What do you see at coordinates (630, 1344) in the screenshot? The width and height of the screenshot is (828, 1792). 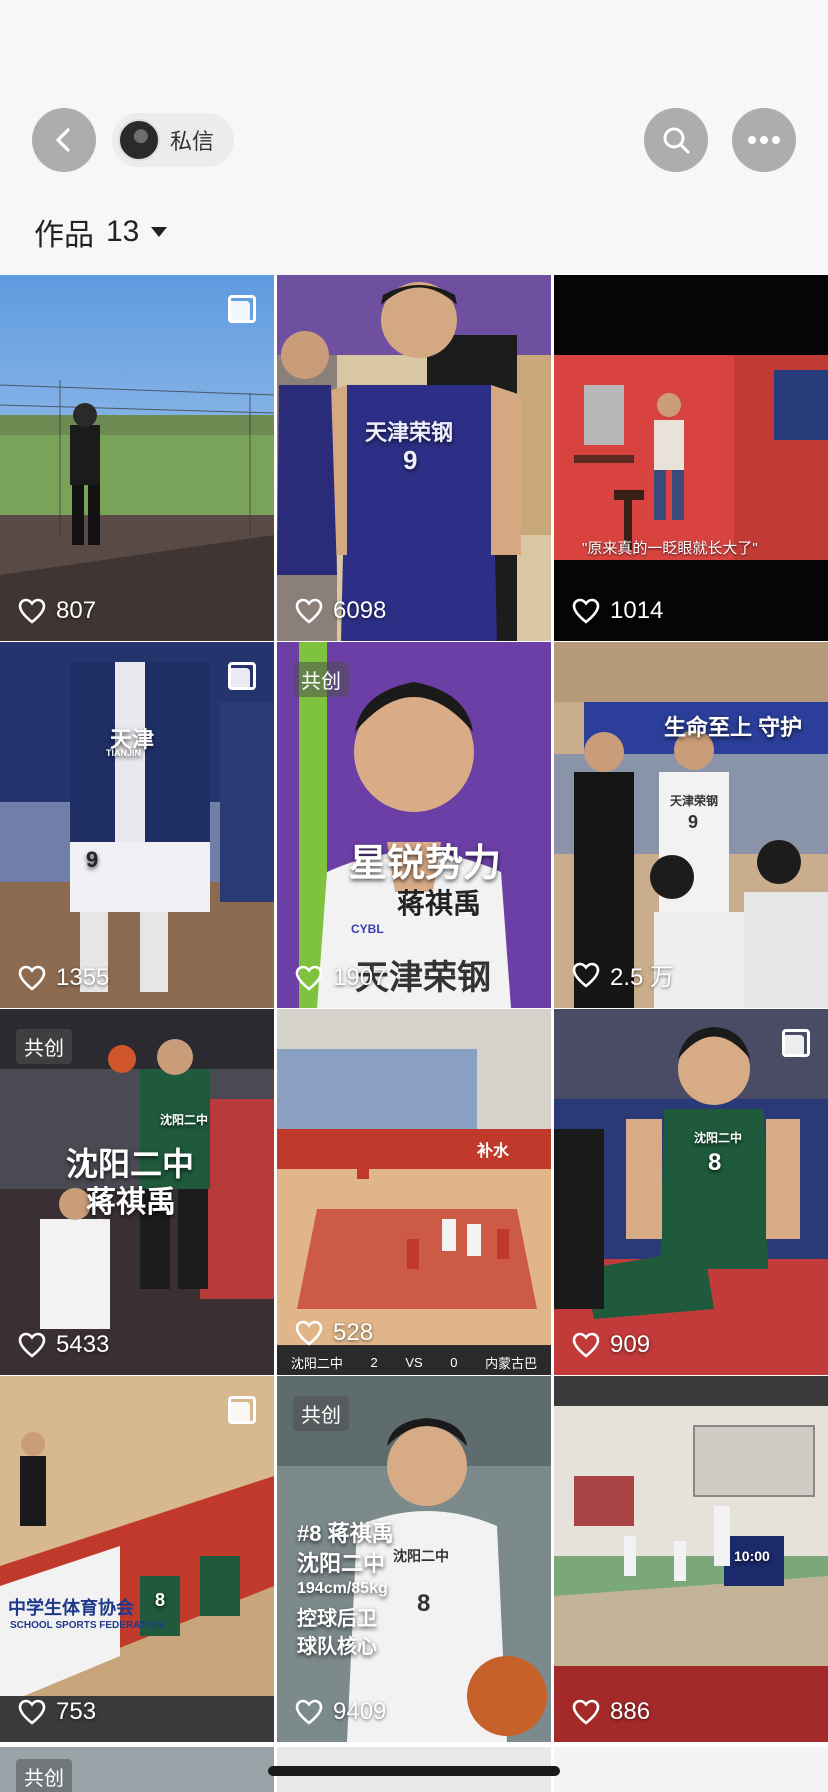 I see `like-count-value: 909` at bounding box center [630, 1344].